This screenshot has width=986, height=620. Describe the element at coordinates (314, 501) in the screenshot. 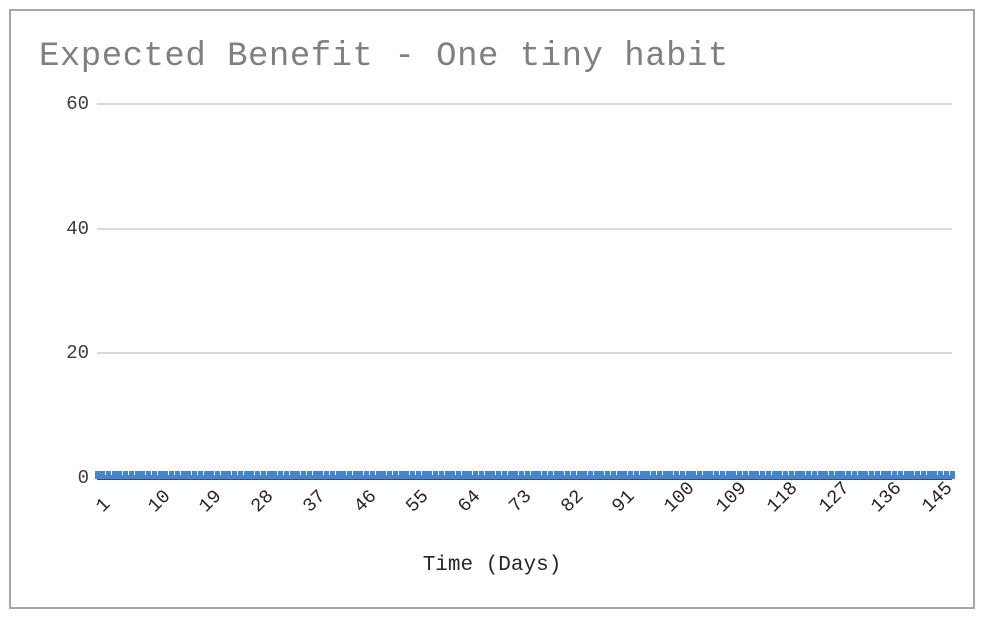

I see `x-tick-label: 37` at that location.